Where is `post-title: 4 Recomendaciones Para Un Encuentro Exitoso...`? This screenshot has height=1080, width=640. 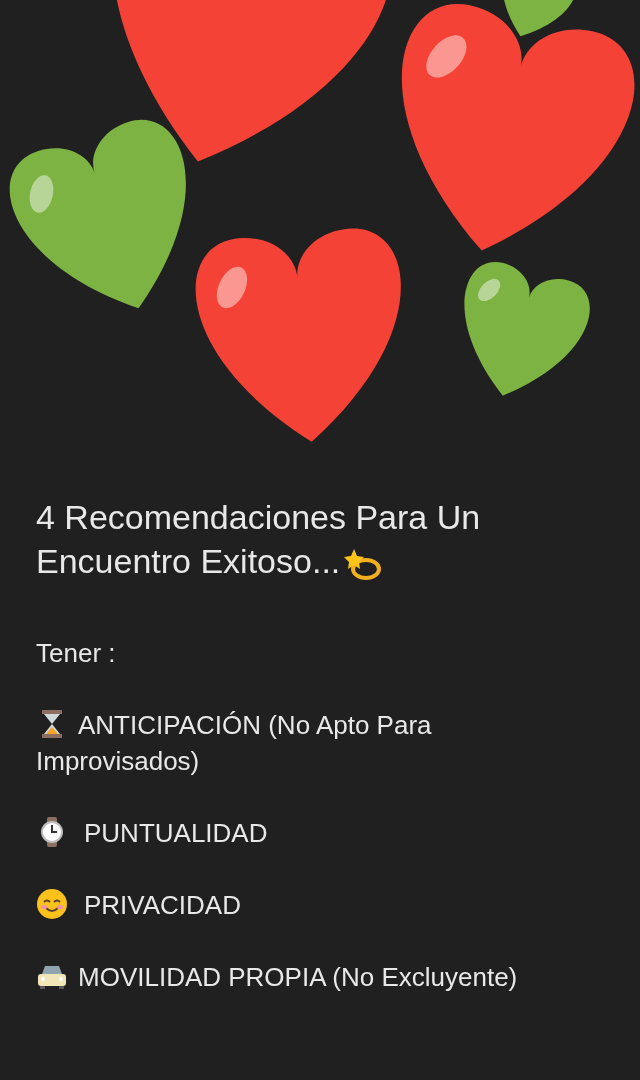 post-title: 4 Recomendaciones Para Un Encuentro Exitoso... is located at coordinates (296, 539).